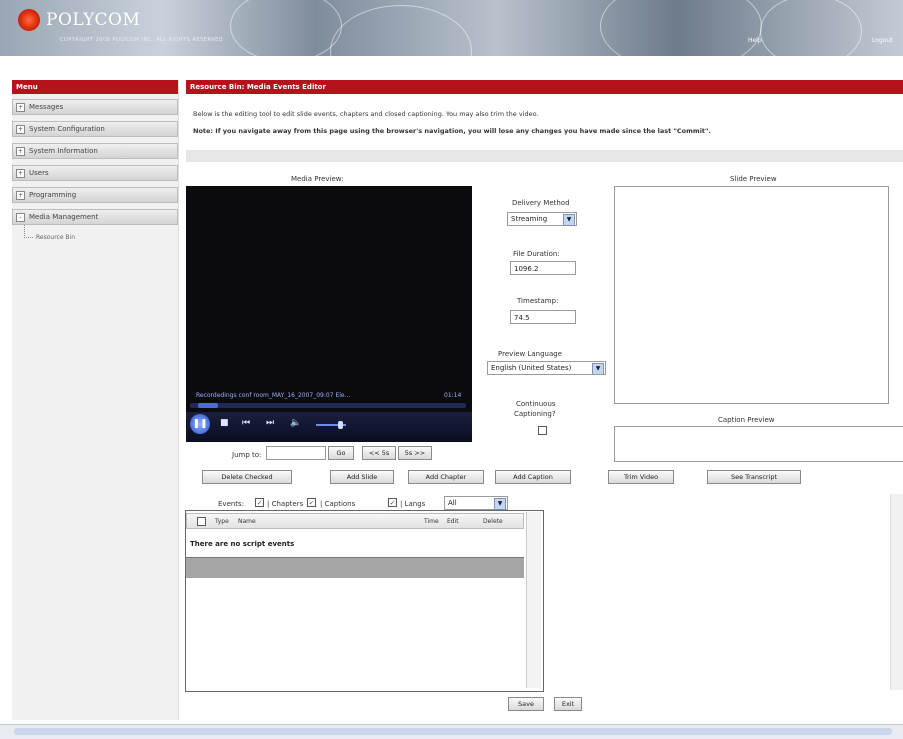 The image size is (903, 739). I want to click on menu-item-label: System Information, so click(63, 151).